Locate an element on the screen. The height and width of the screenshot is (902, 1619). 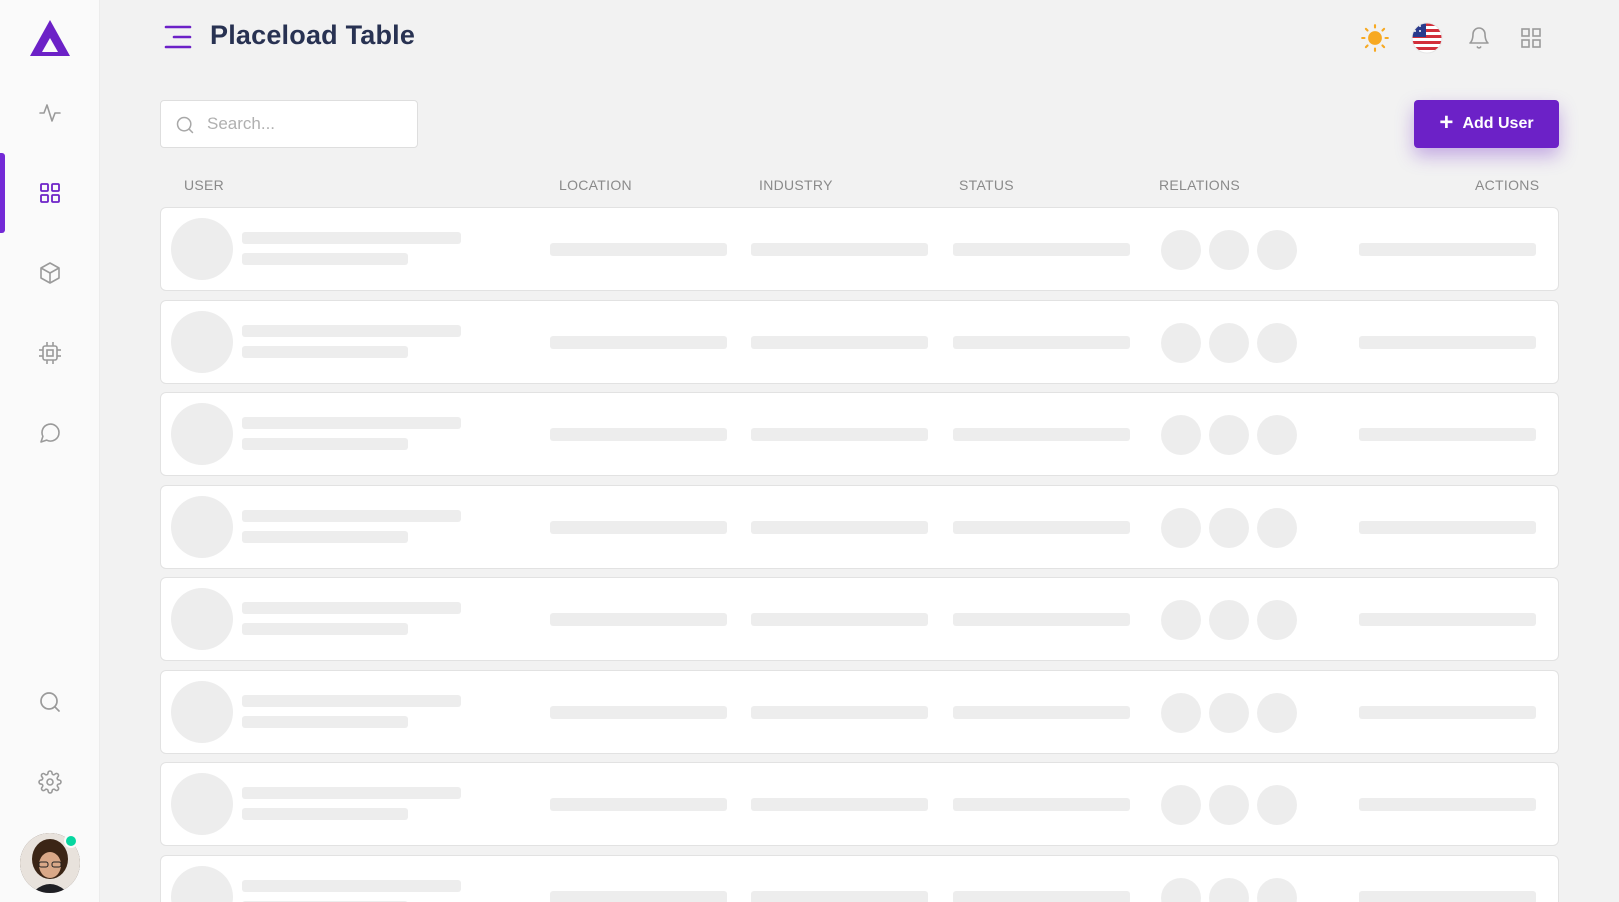
sidebar-item-components is located at coordinates (50, 273).